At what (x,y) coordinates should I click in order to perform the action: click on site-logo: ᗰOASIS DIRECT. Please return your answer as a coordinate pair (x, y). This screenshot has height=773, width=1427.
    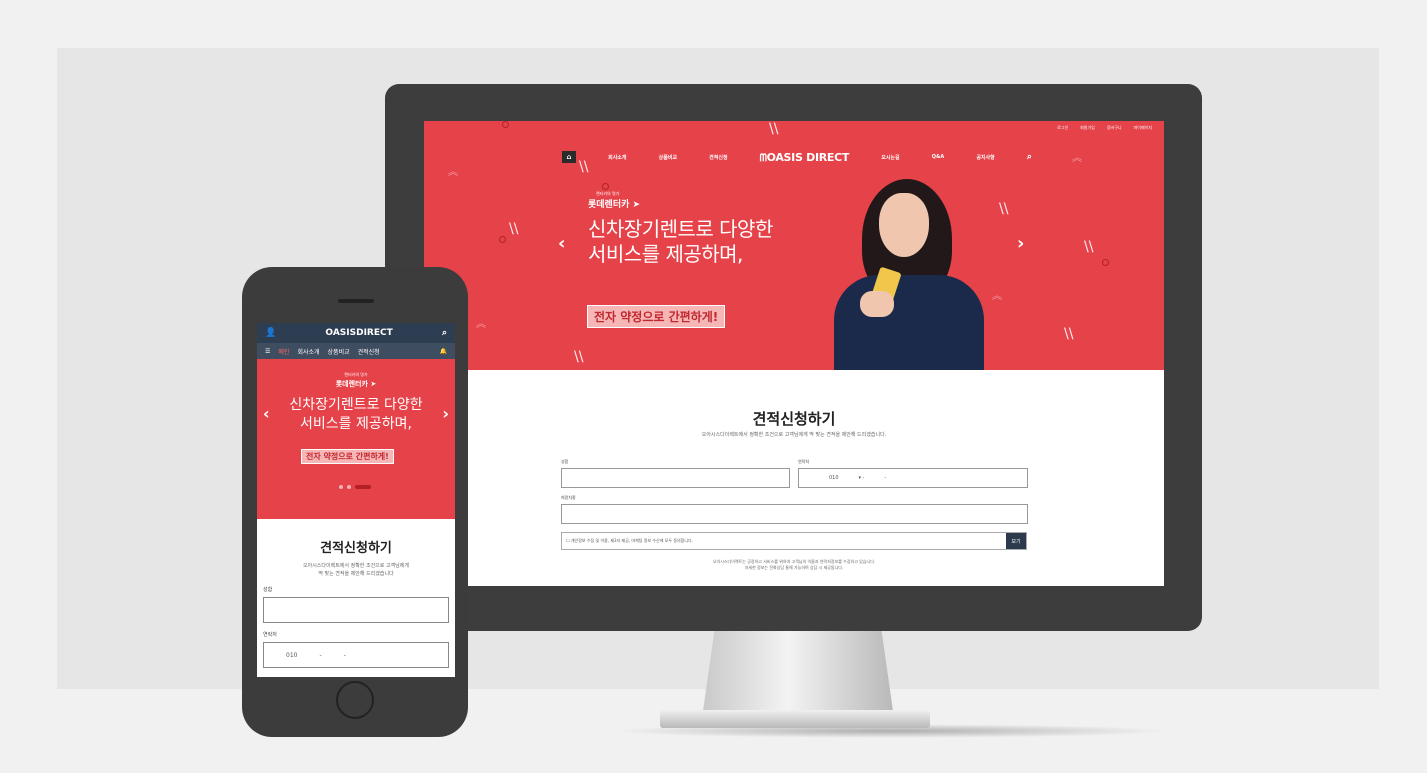
    Looking at the image, I should click on (804, 157).